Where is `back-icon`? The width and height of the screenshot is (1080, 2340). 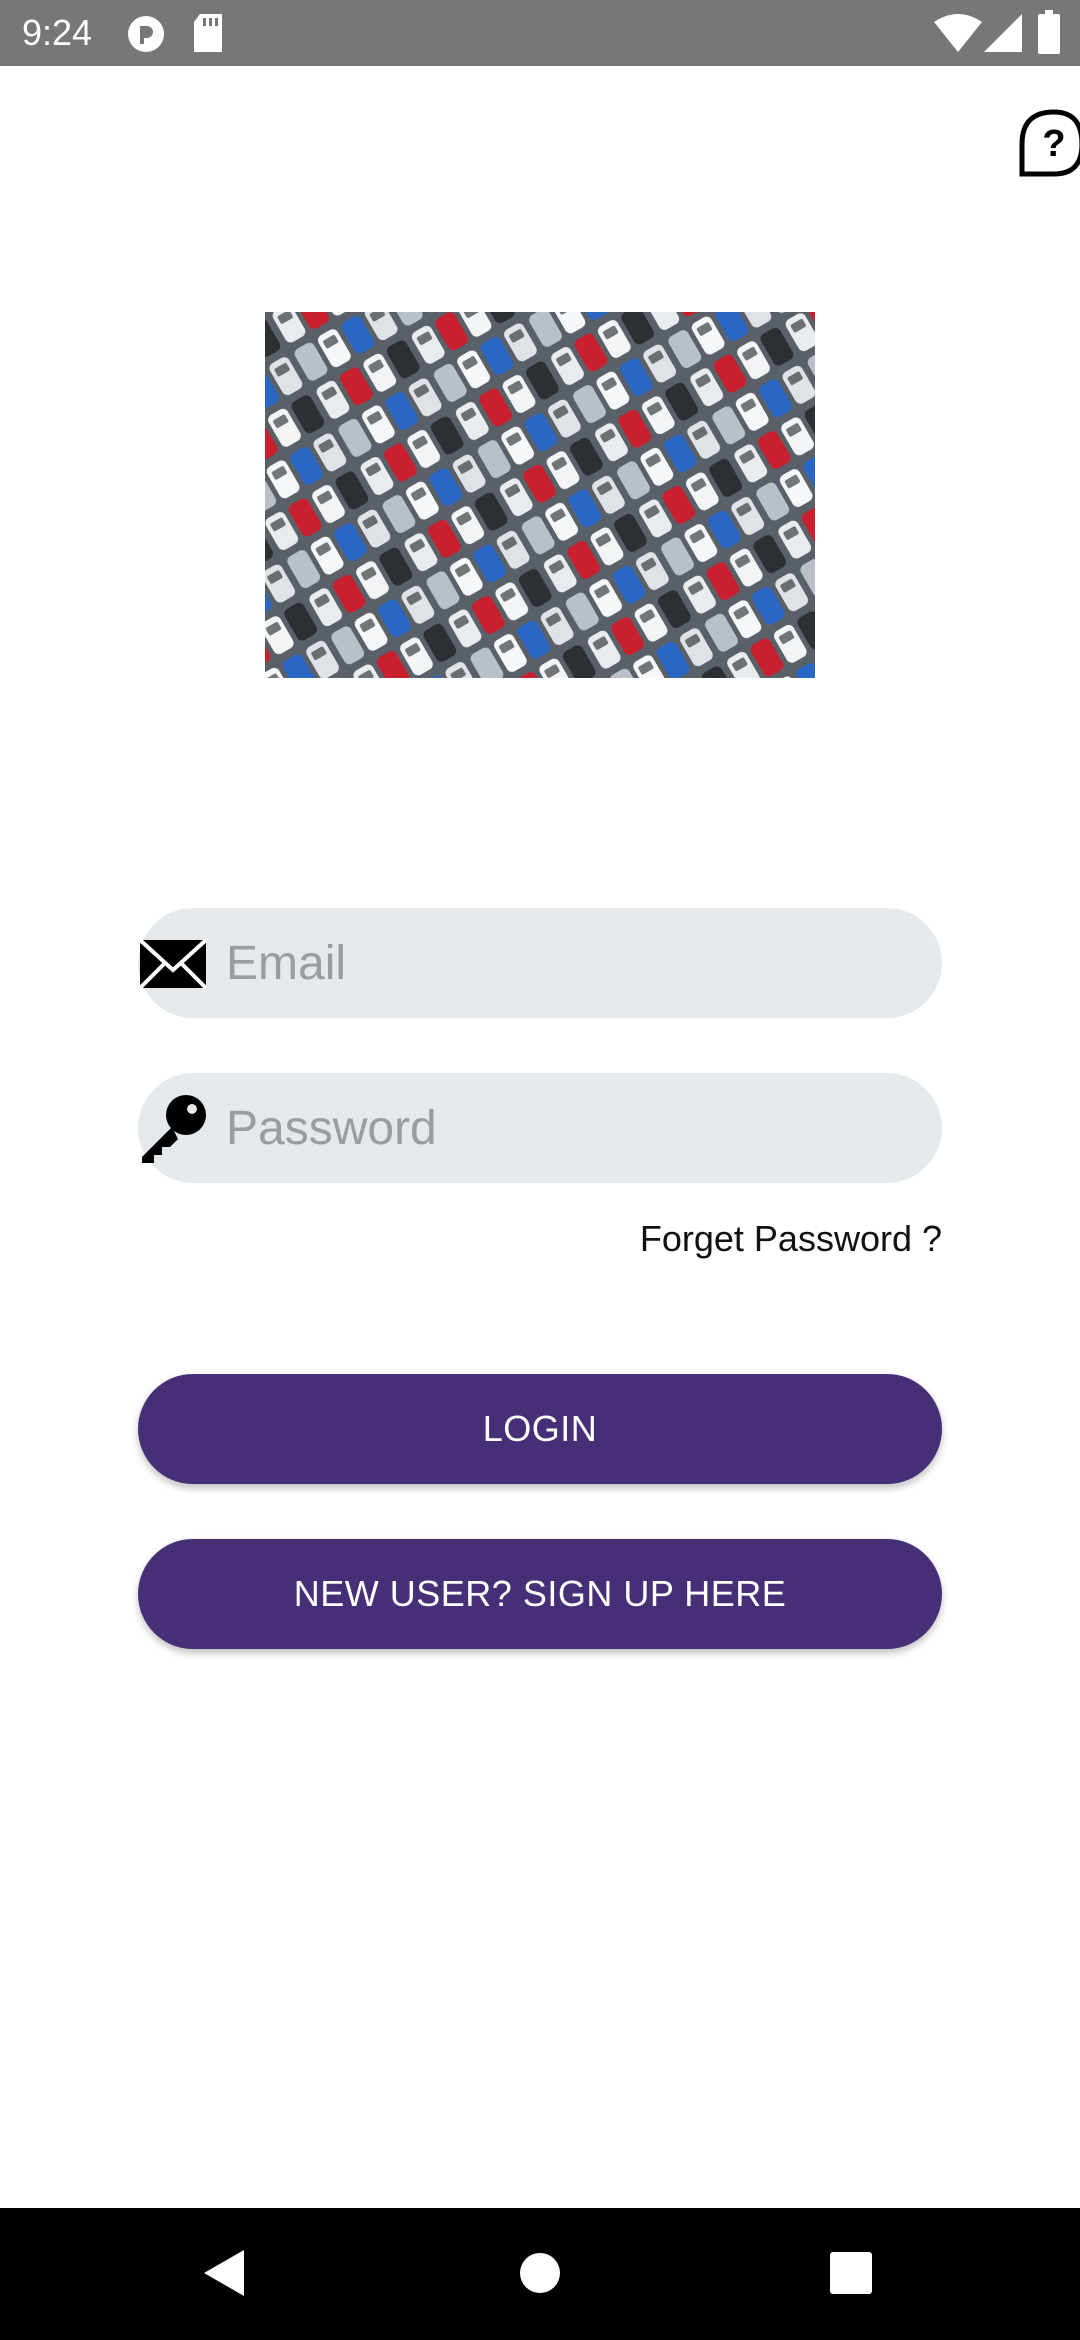 back-icon is located at coordinates (224, 2273).